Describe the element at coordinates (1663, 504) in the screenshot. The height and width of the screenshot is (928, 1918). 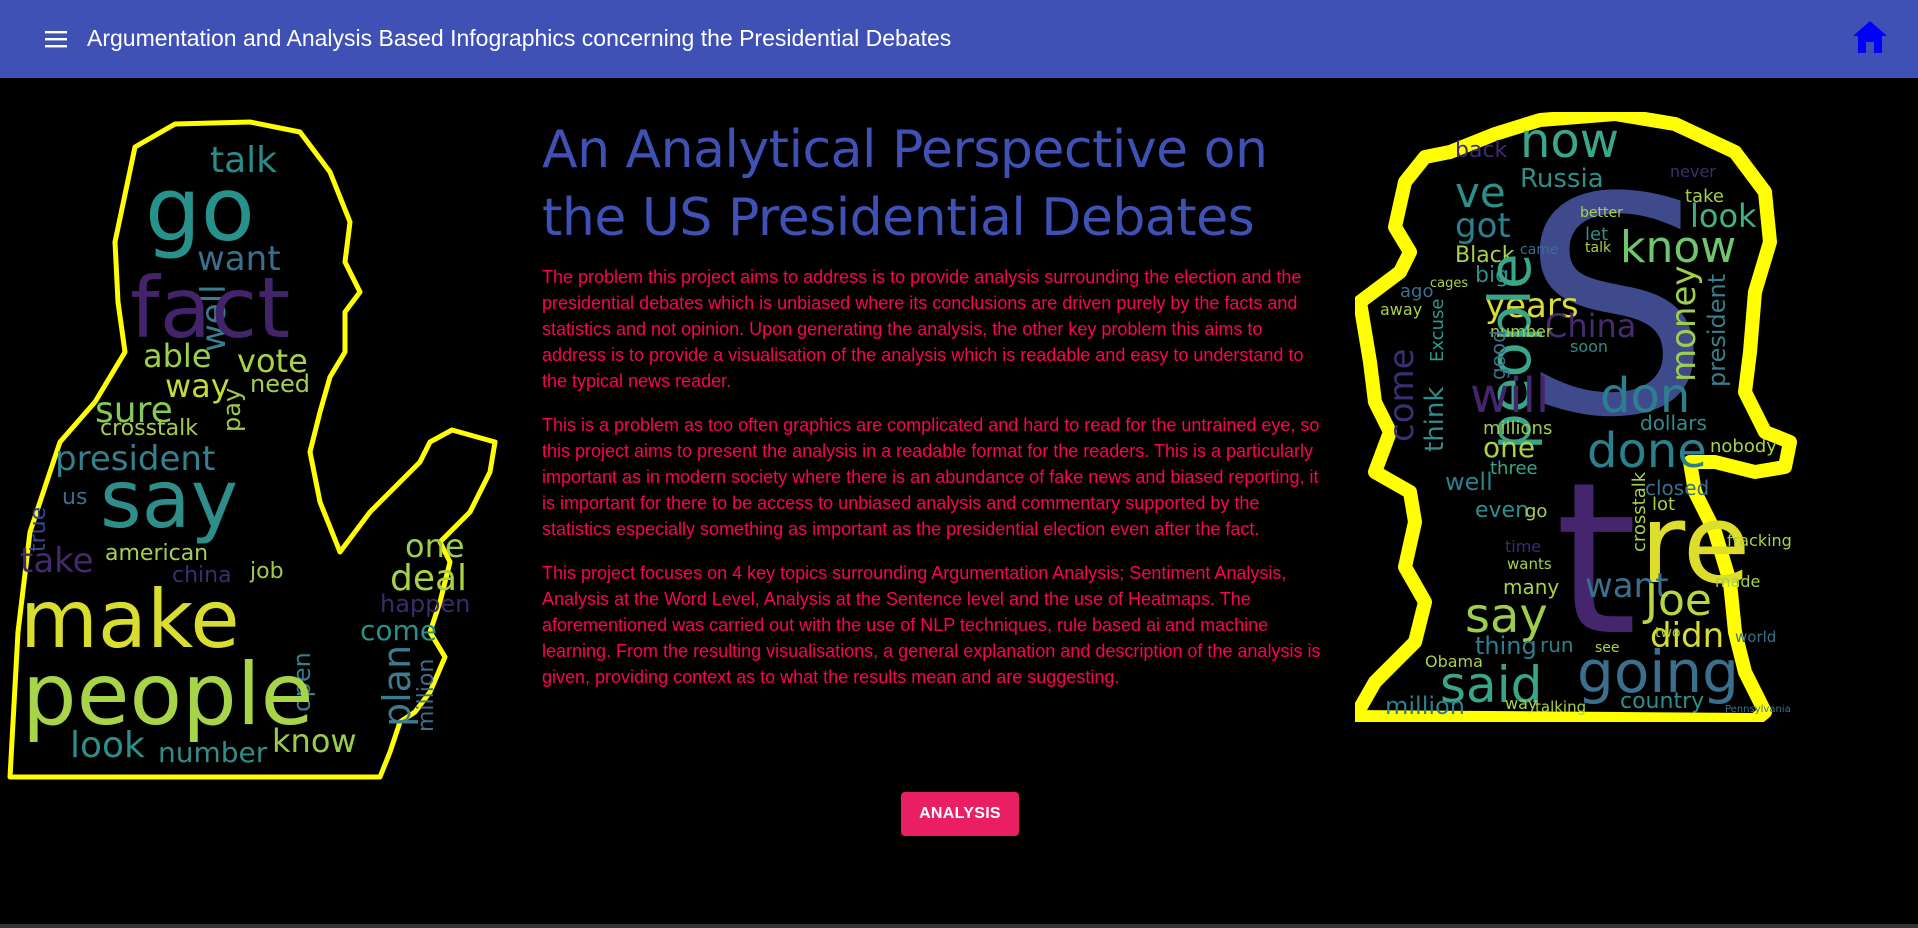
I see `cloud-word: lot` at that location.